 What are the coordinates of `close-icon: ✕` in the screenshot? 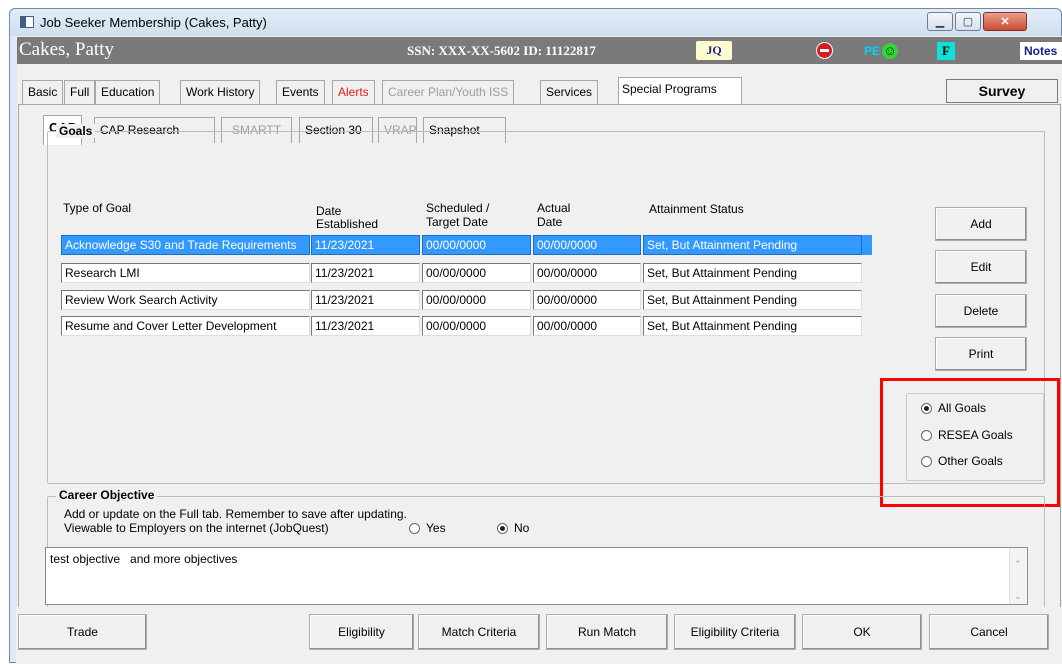 It's located at (1005, 22).